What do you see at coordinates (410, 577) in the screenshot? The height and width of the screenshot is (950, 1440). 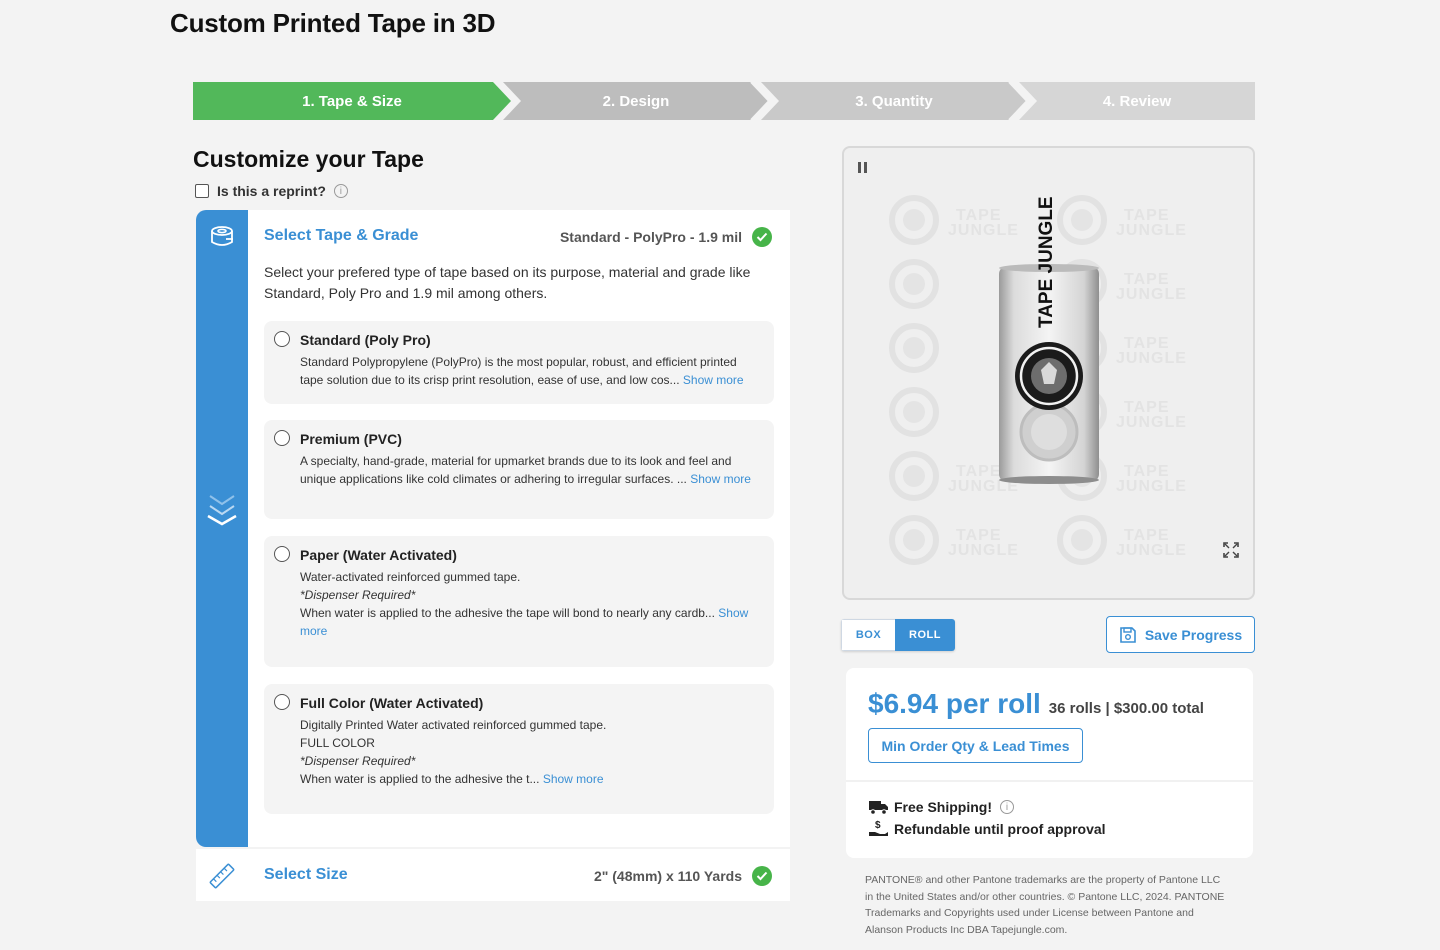 I see `option-line: Water-activated reinforced gummed tape.` at bounding box center [410, 577].